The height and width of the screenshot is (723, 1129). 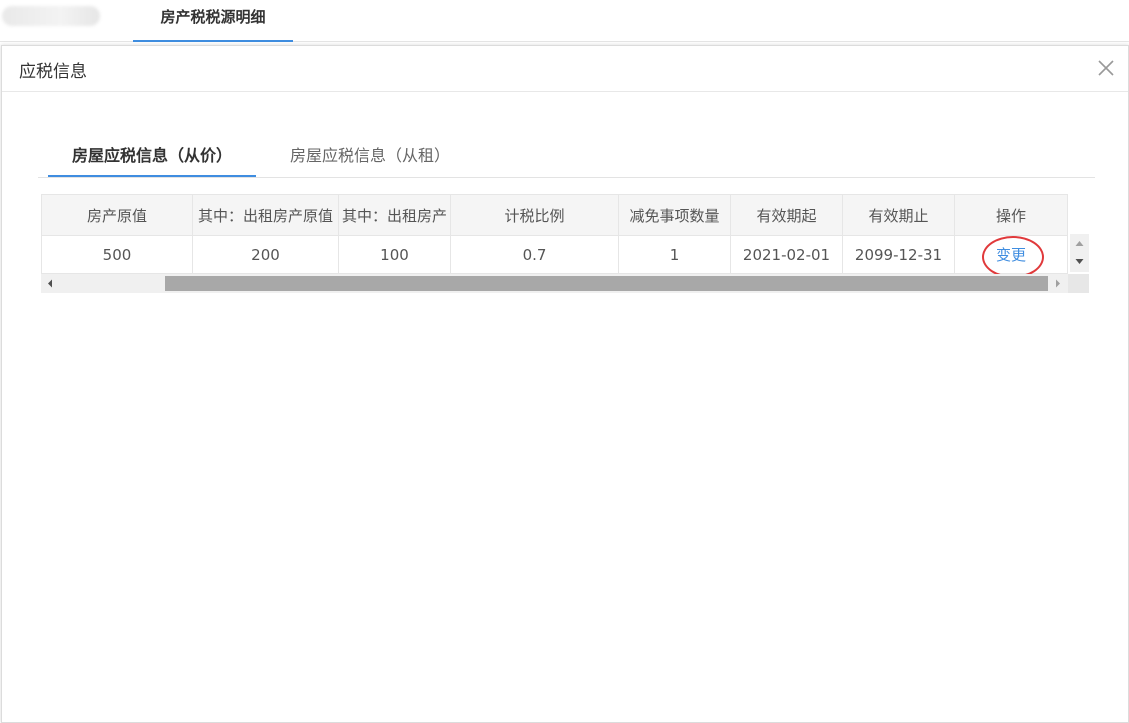 What do you see at coordinates (898, 254) in the screenshot?
I see `cell-valid-to: 2099-12-31` at bounding box center [898, 254].